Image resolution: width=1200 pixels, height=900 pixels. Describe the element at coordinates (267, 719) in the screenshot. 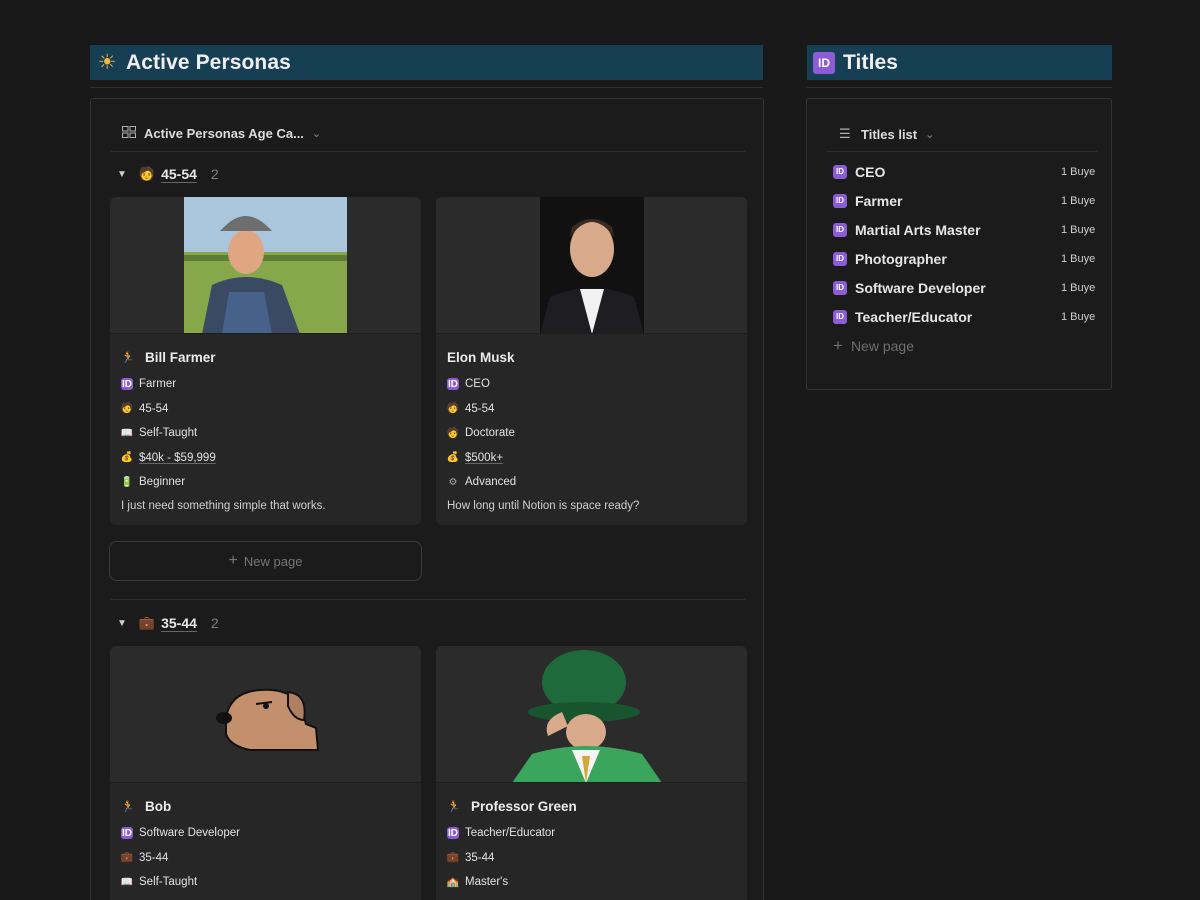

I see `dog-cartoon-icon` at that location.